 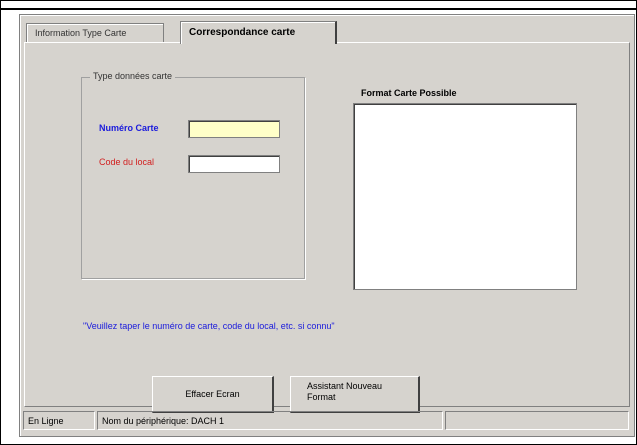 I want to click on status-device: Nom du périphérique: DACH 1, so click(x=270, y=420).